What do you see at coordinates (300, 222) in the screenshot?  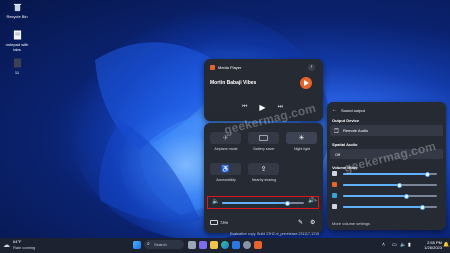 I see `edit-pencil-icon: ✎` at bounding box center [300, 222].